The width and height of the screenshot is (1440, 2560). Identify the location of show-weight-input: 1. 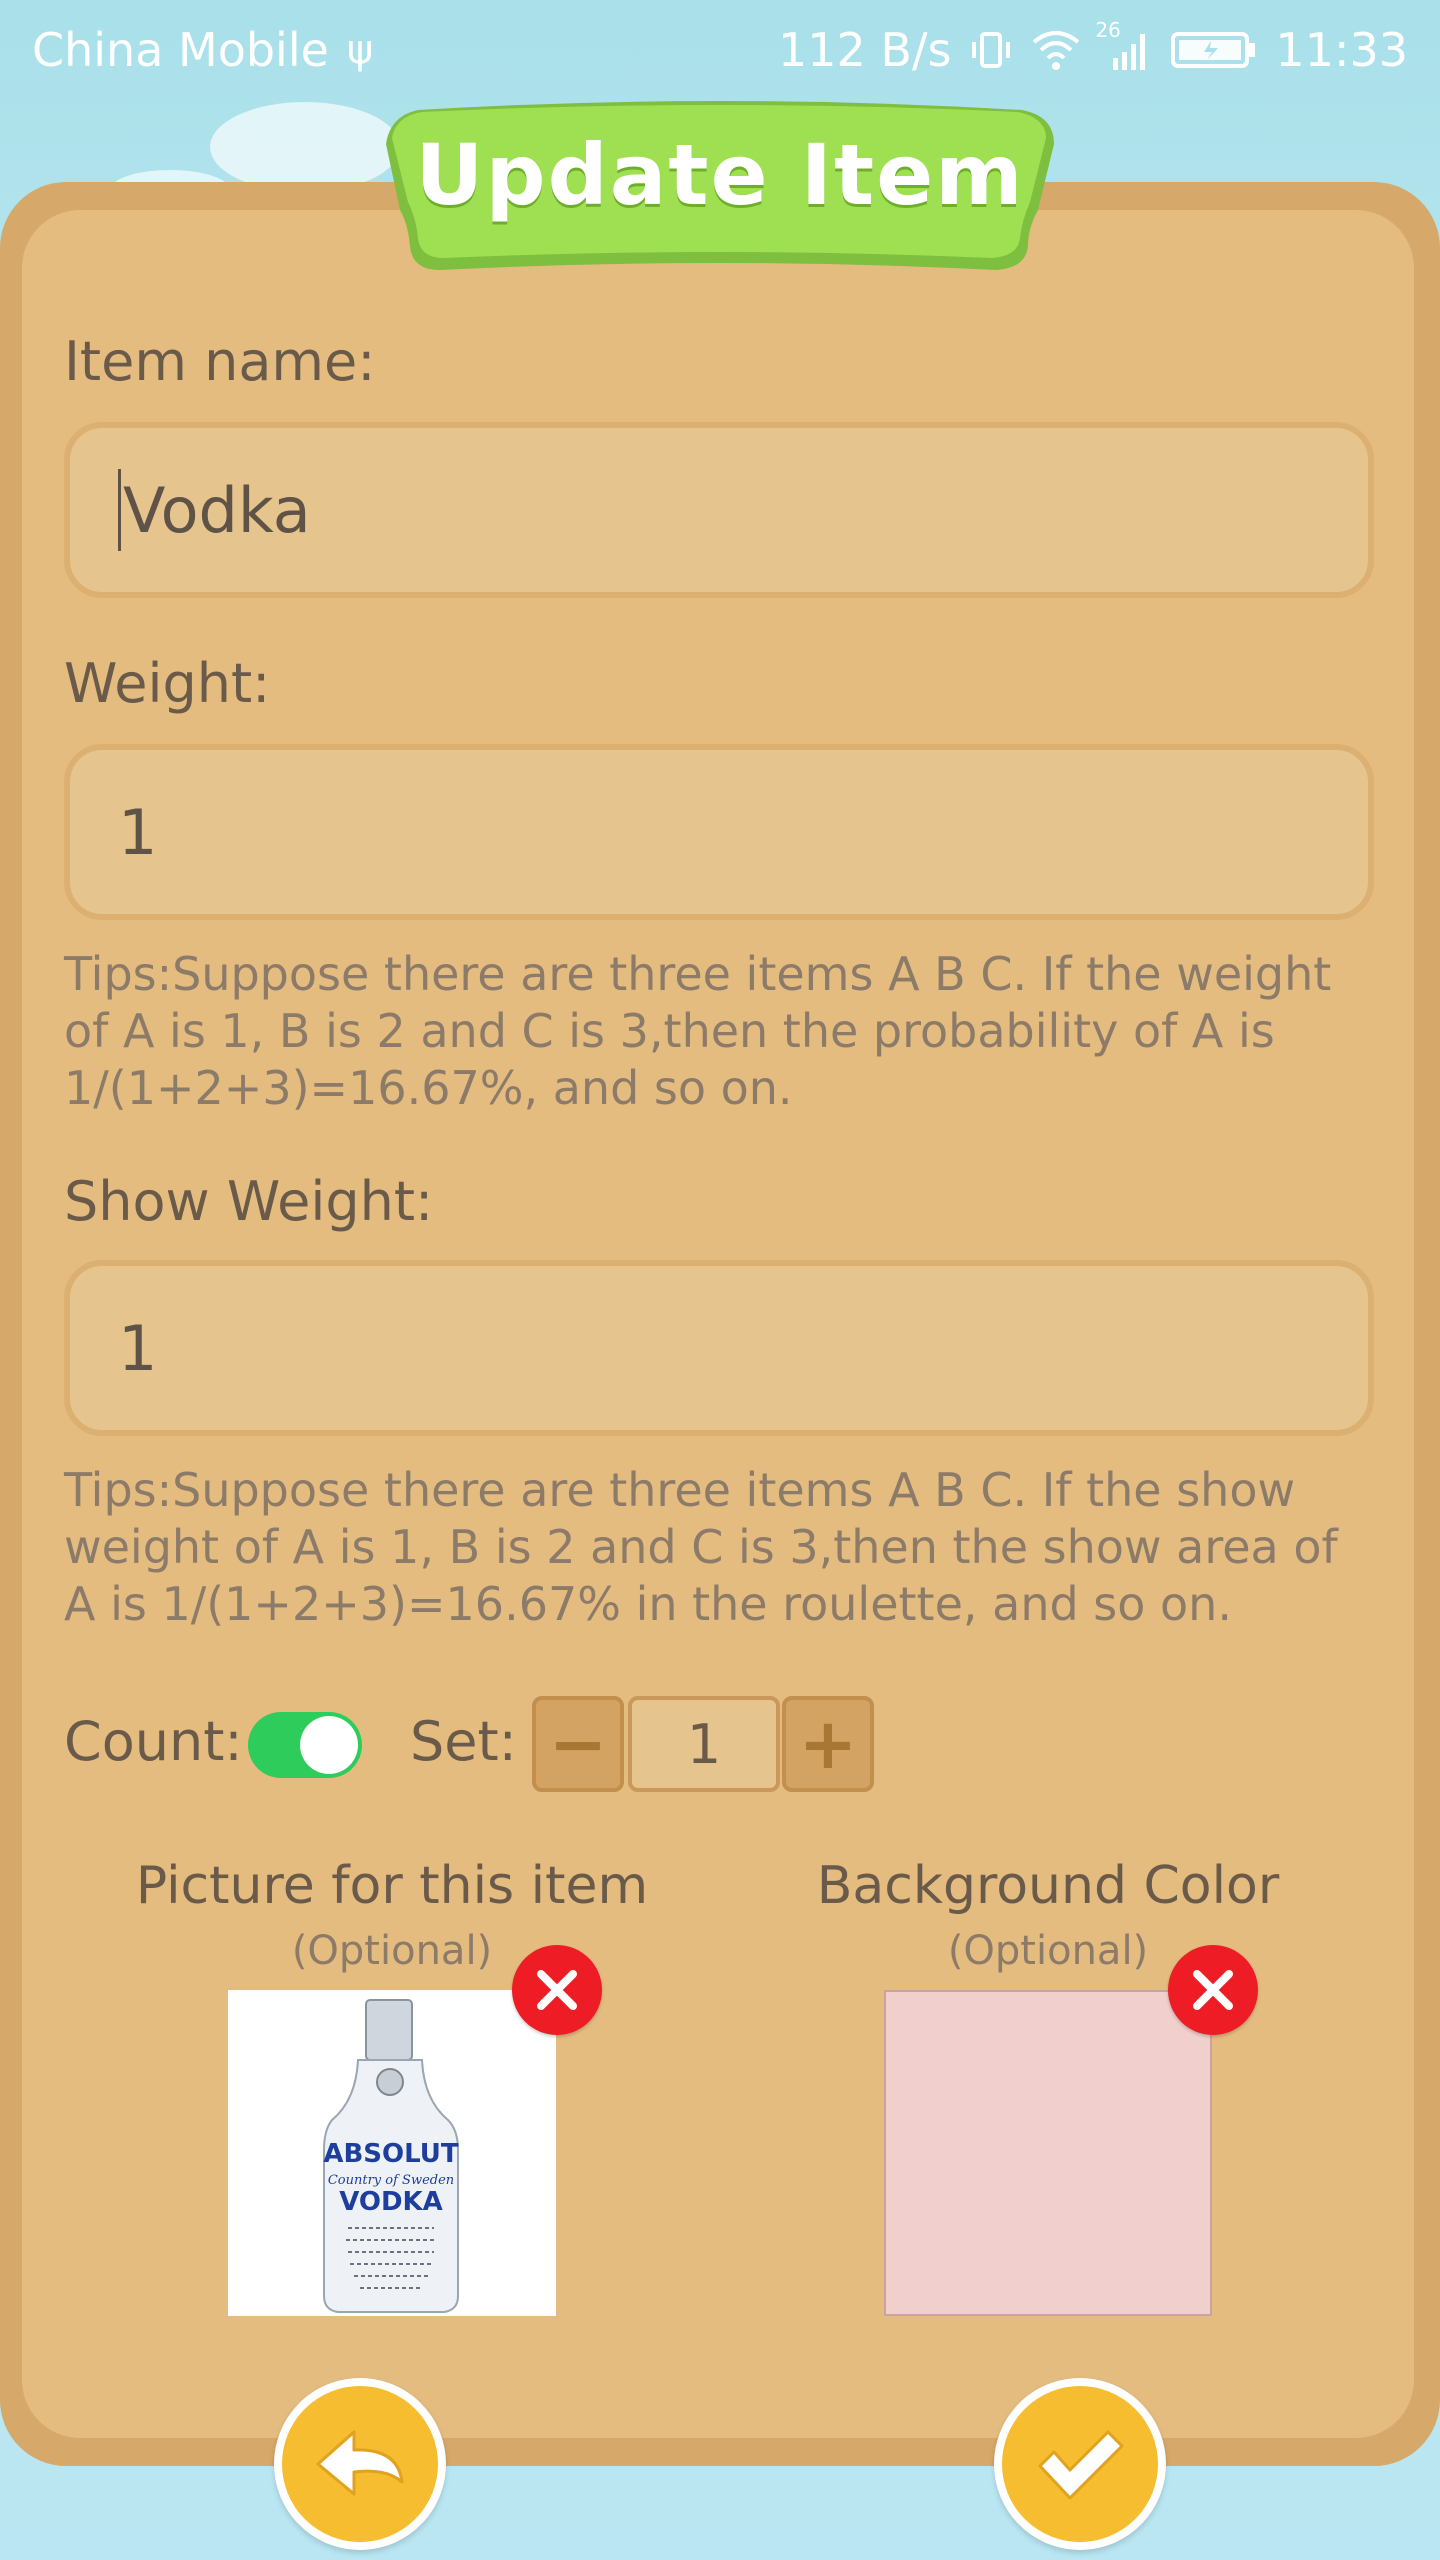
(719, 1348).